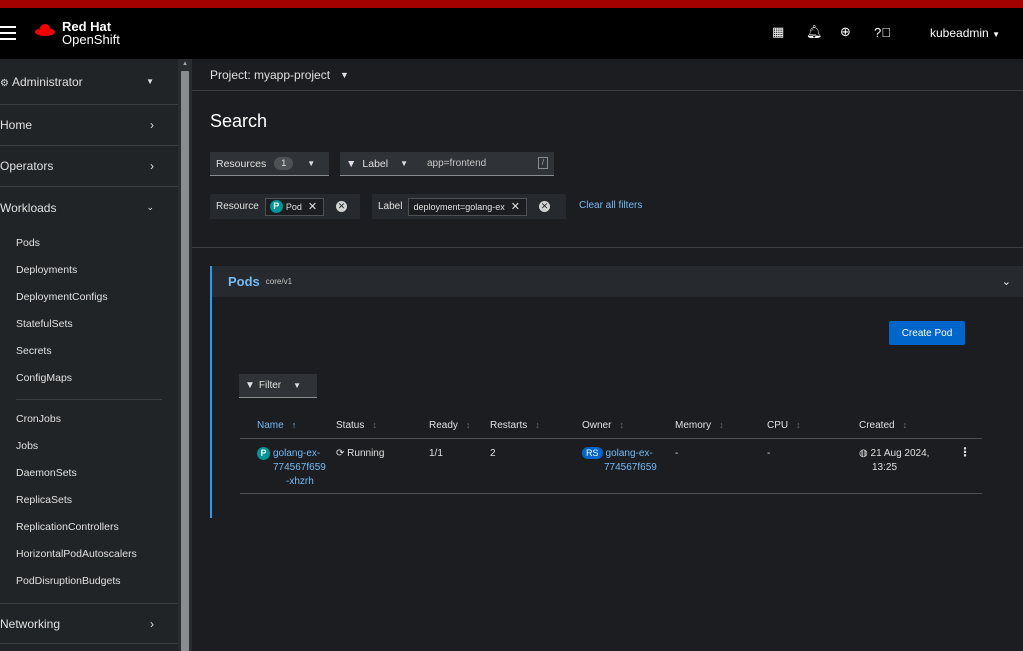 The image size is (1023, 651). What do you see at coordinates (857, 32) in the screenshot?
I see `plus-circle-icon: ⊕` at bounding box center [857, 32].